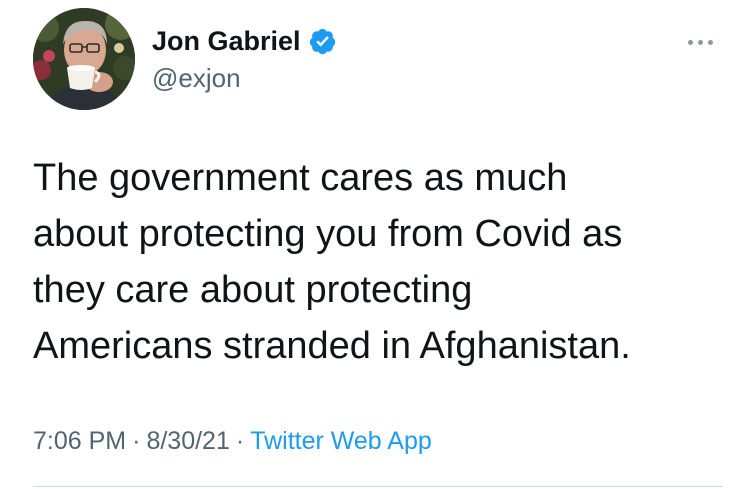 The height and width of the screenshot is (489, 750). I want to click on tweet-meta: 7:06 PM · 8/30/21 · Twitter Web App, so click(232, 441).